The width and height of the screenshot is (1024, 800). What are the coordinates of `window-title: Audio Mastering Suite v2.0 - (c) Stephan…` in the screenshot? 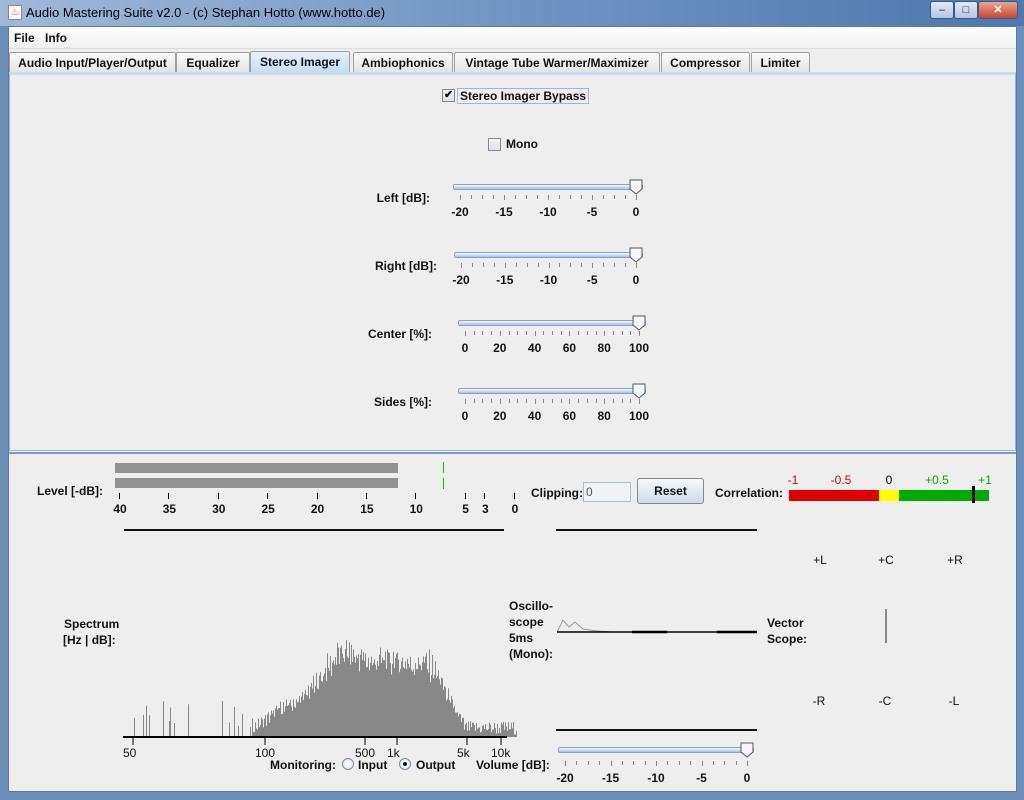 It's located at (206, 12).